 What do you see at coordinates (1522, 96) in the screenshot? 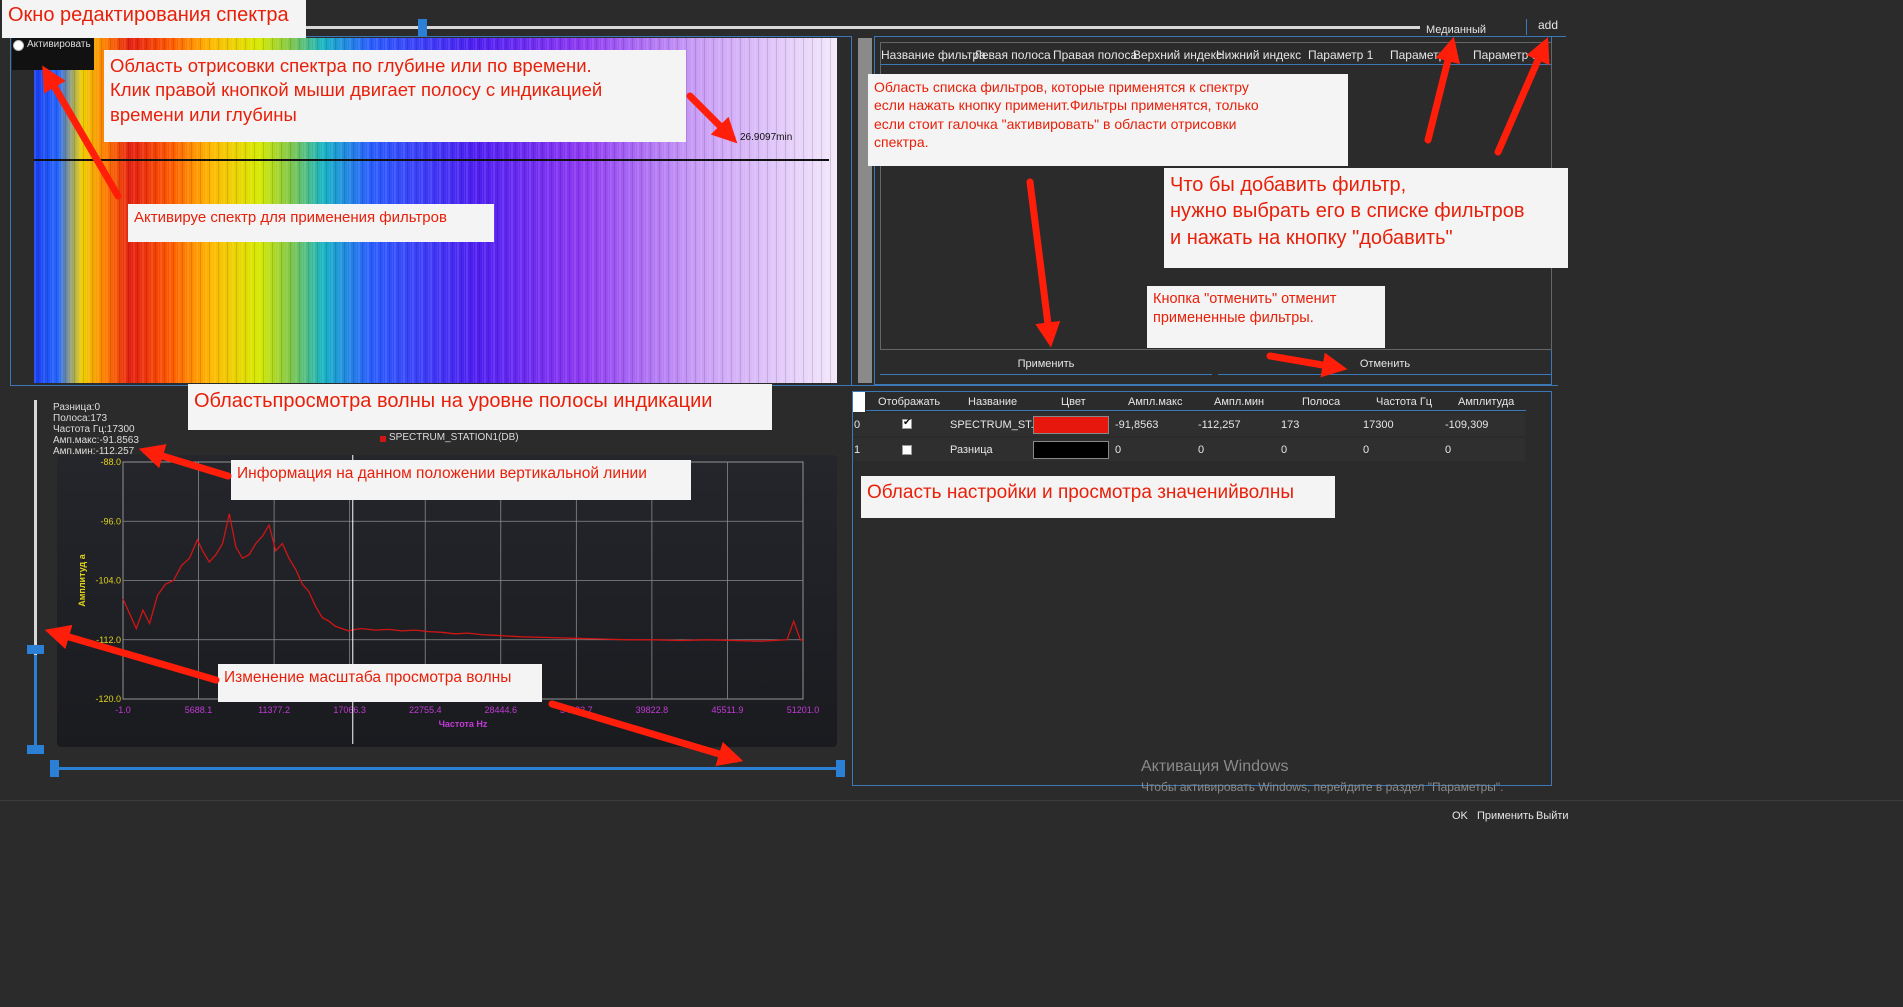
I see `arrow-to-add` at bounding box center [1522, 96].